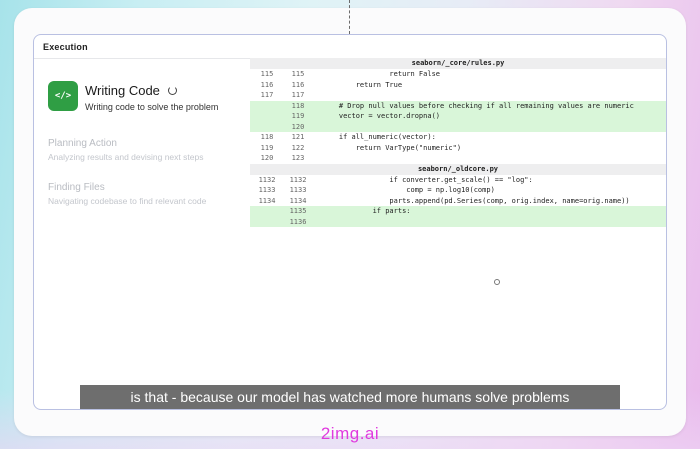 The width and height of the screenshot is (700, 449). What do you see at coordinates (298, 126) in the screenshot?
I see `new-line-number: 120` at bounding box center [298, 126].